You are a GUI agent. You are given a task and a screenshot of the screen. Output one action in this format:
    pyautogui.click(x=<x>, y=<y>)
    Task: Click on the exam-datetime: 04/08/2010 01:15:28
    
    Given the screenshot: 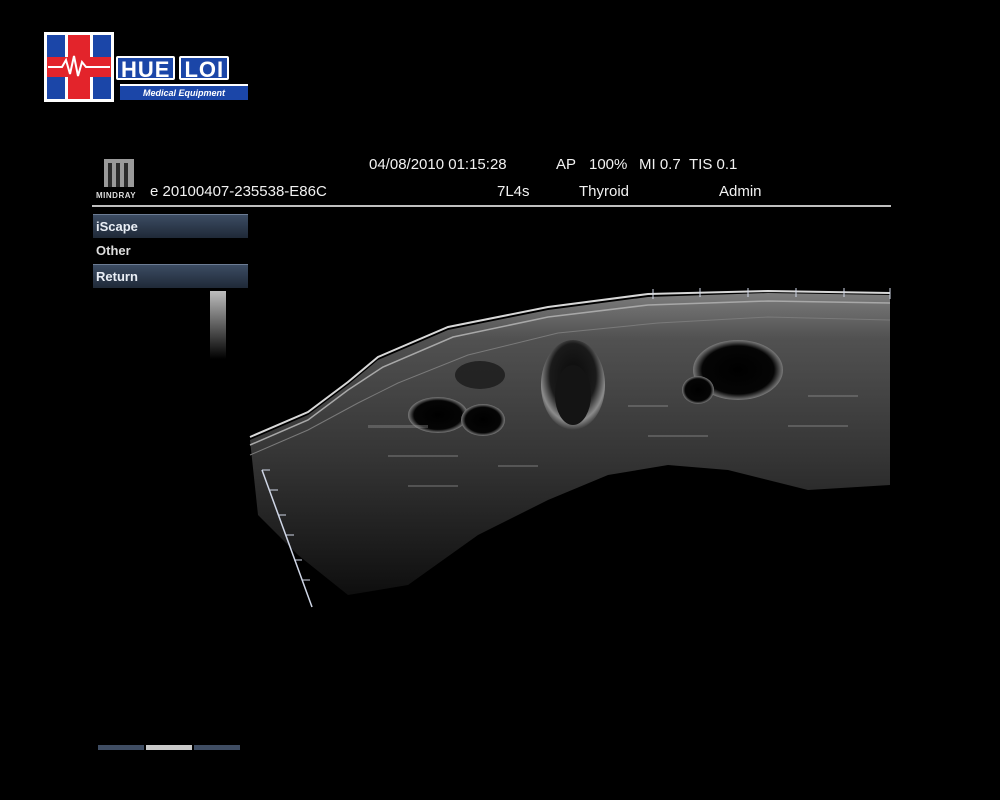 What is the action you would take?
    pyautogui.click(x=438, y=164)
    